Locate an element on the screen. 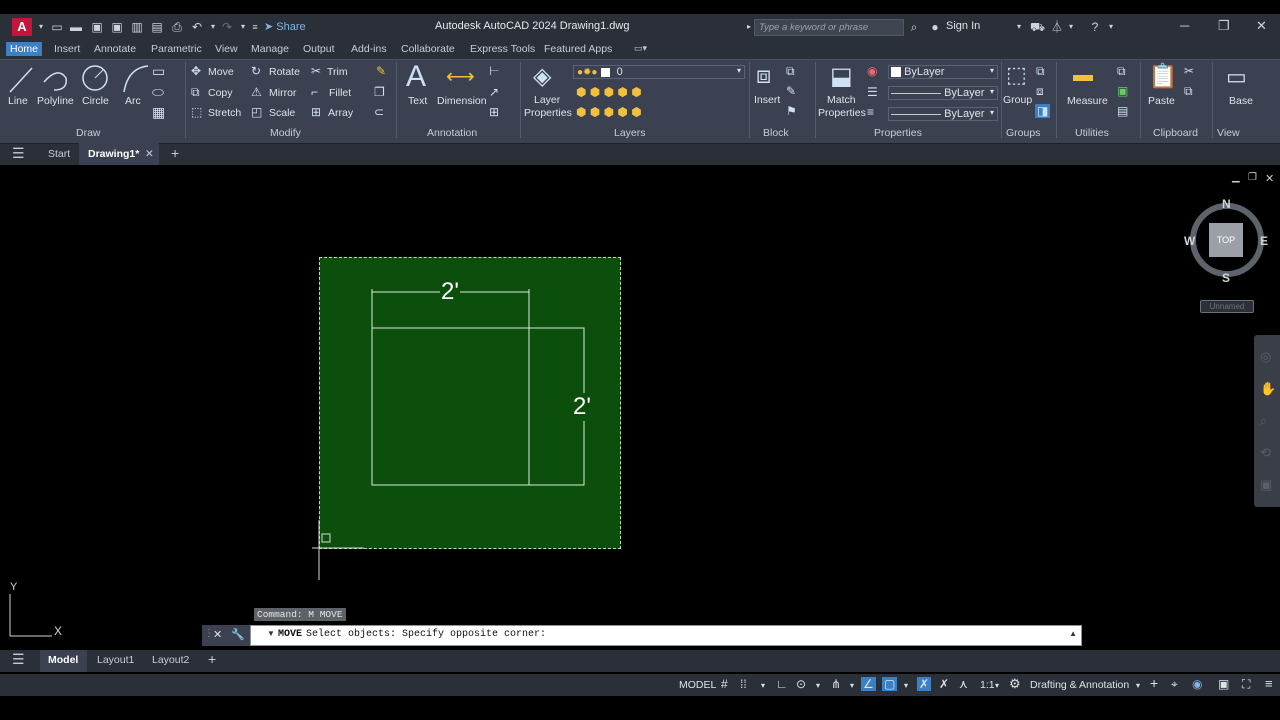 The width and height of the screenshot is (1280, 720). navigation-bar: ◎ ✋ ⌕ ⟲ ▣ is located at coordinates (1267, 421).